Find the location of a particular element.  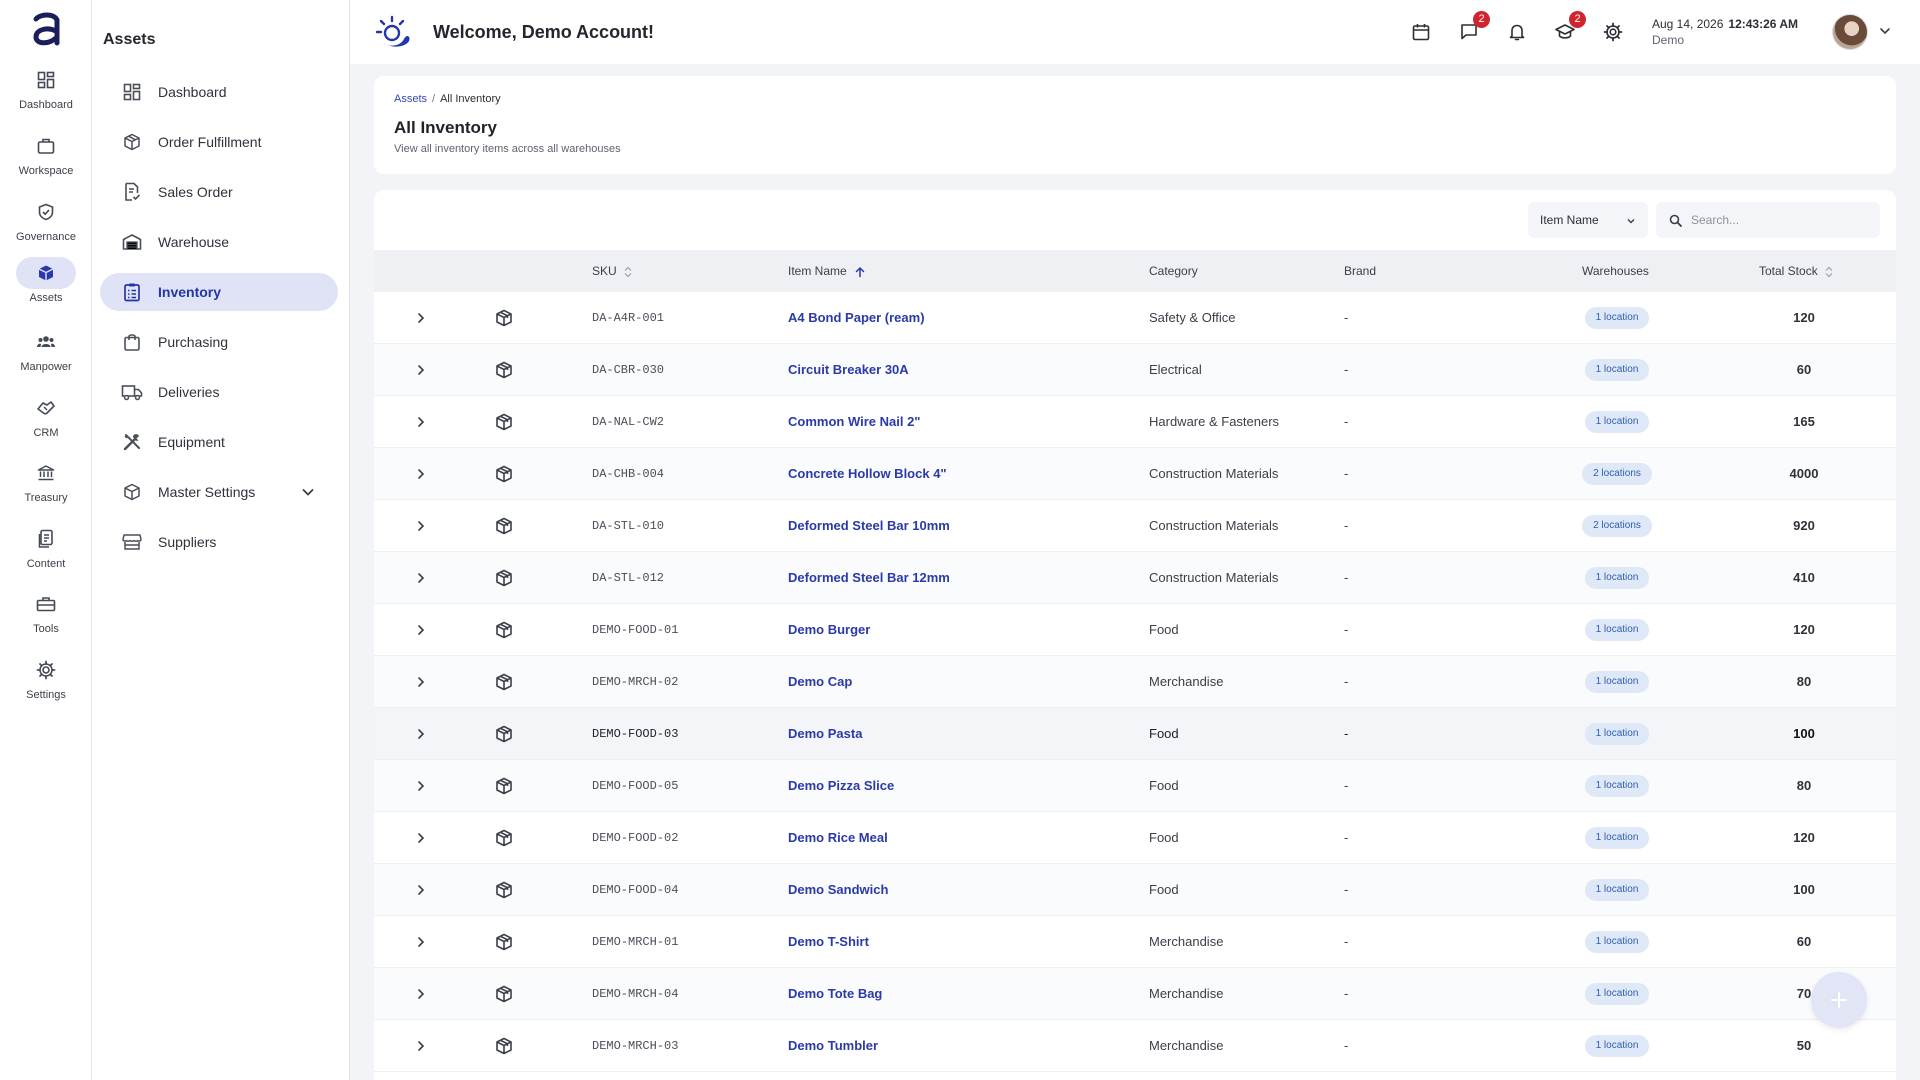

item-name-link: Demo Burger is located at coordinates (829, 630).